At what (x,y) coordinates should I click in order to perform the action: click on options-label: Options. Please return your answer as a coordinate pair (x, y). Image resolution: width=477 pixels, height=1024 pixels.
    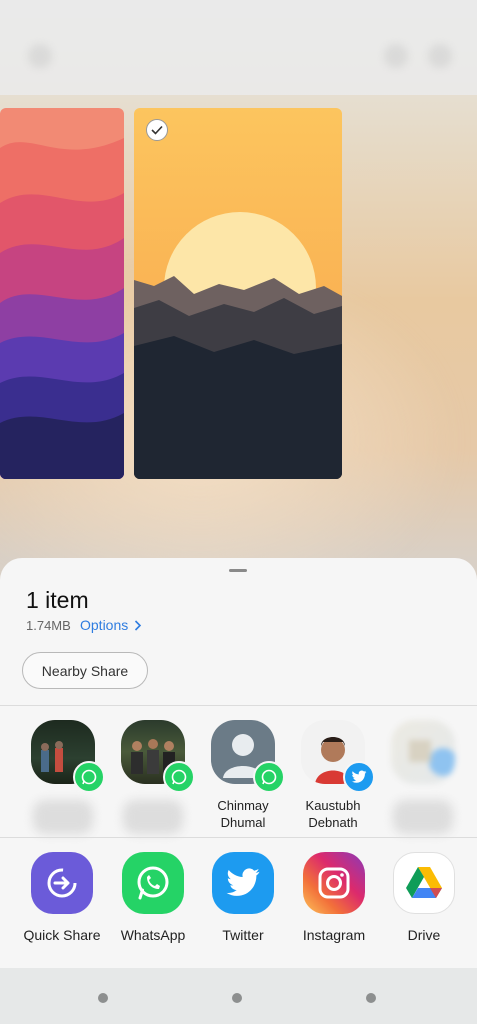
    Looking at the image, I should click on (104, 625).